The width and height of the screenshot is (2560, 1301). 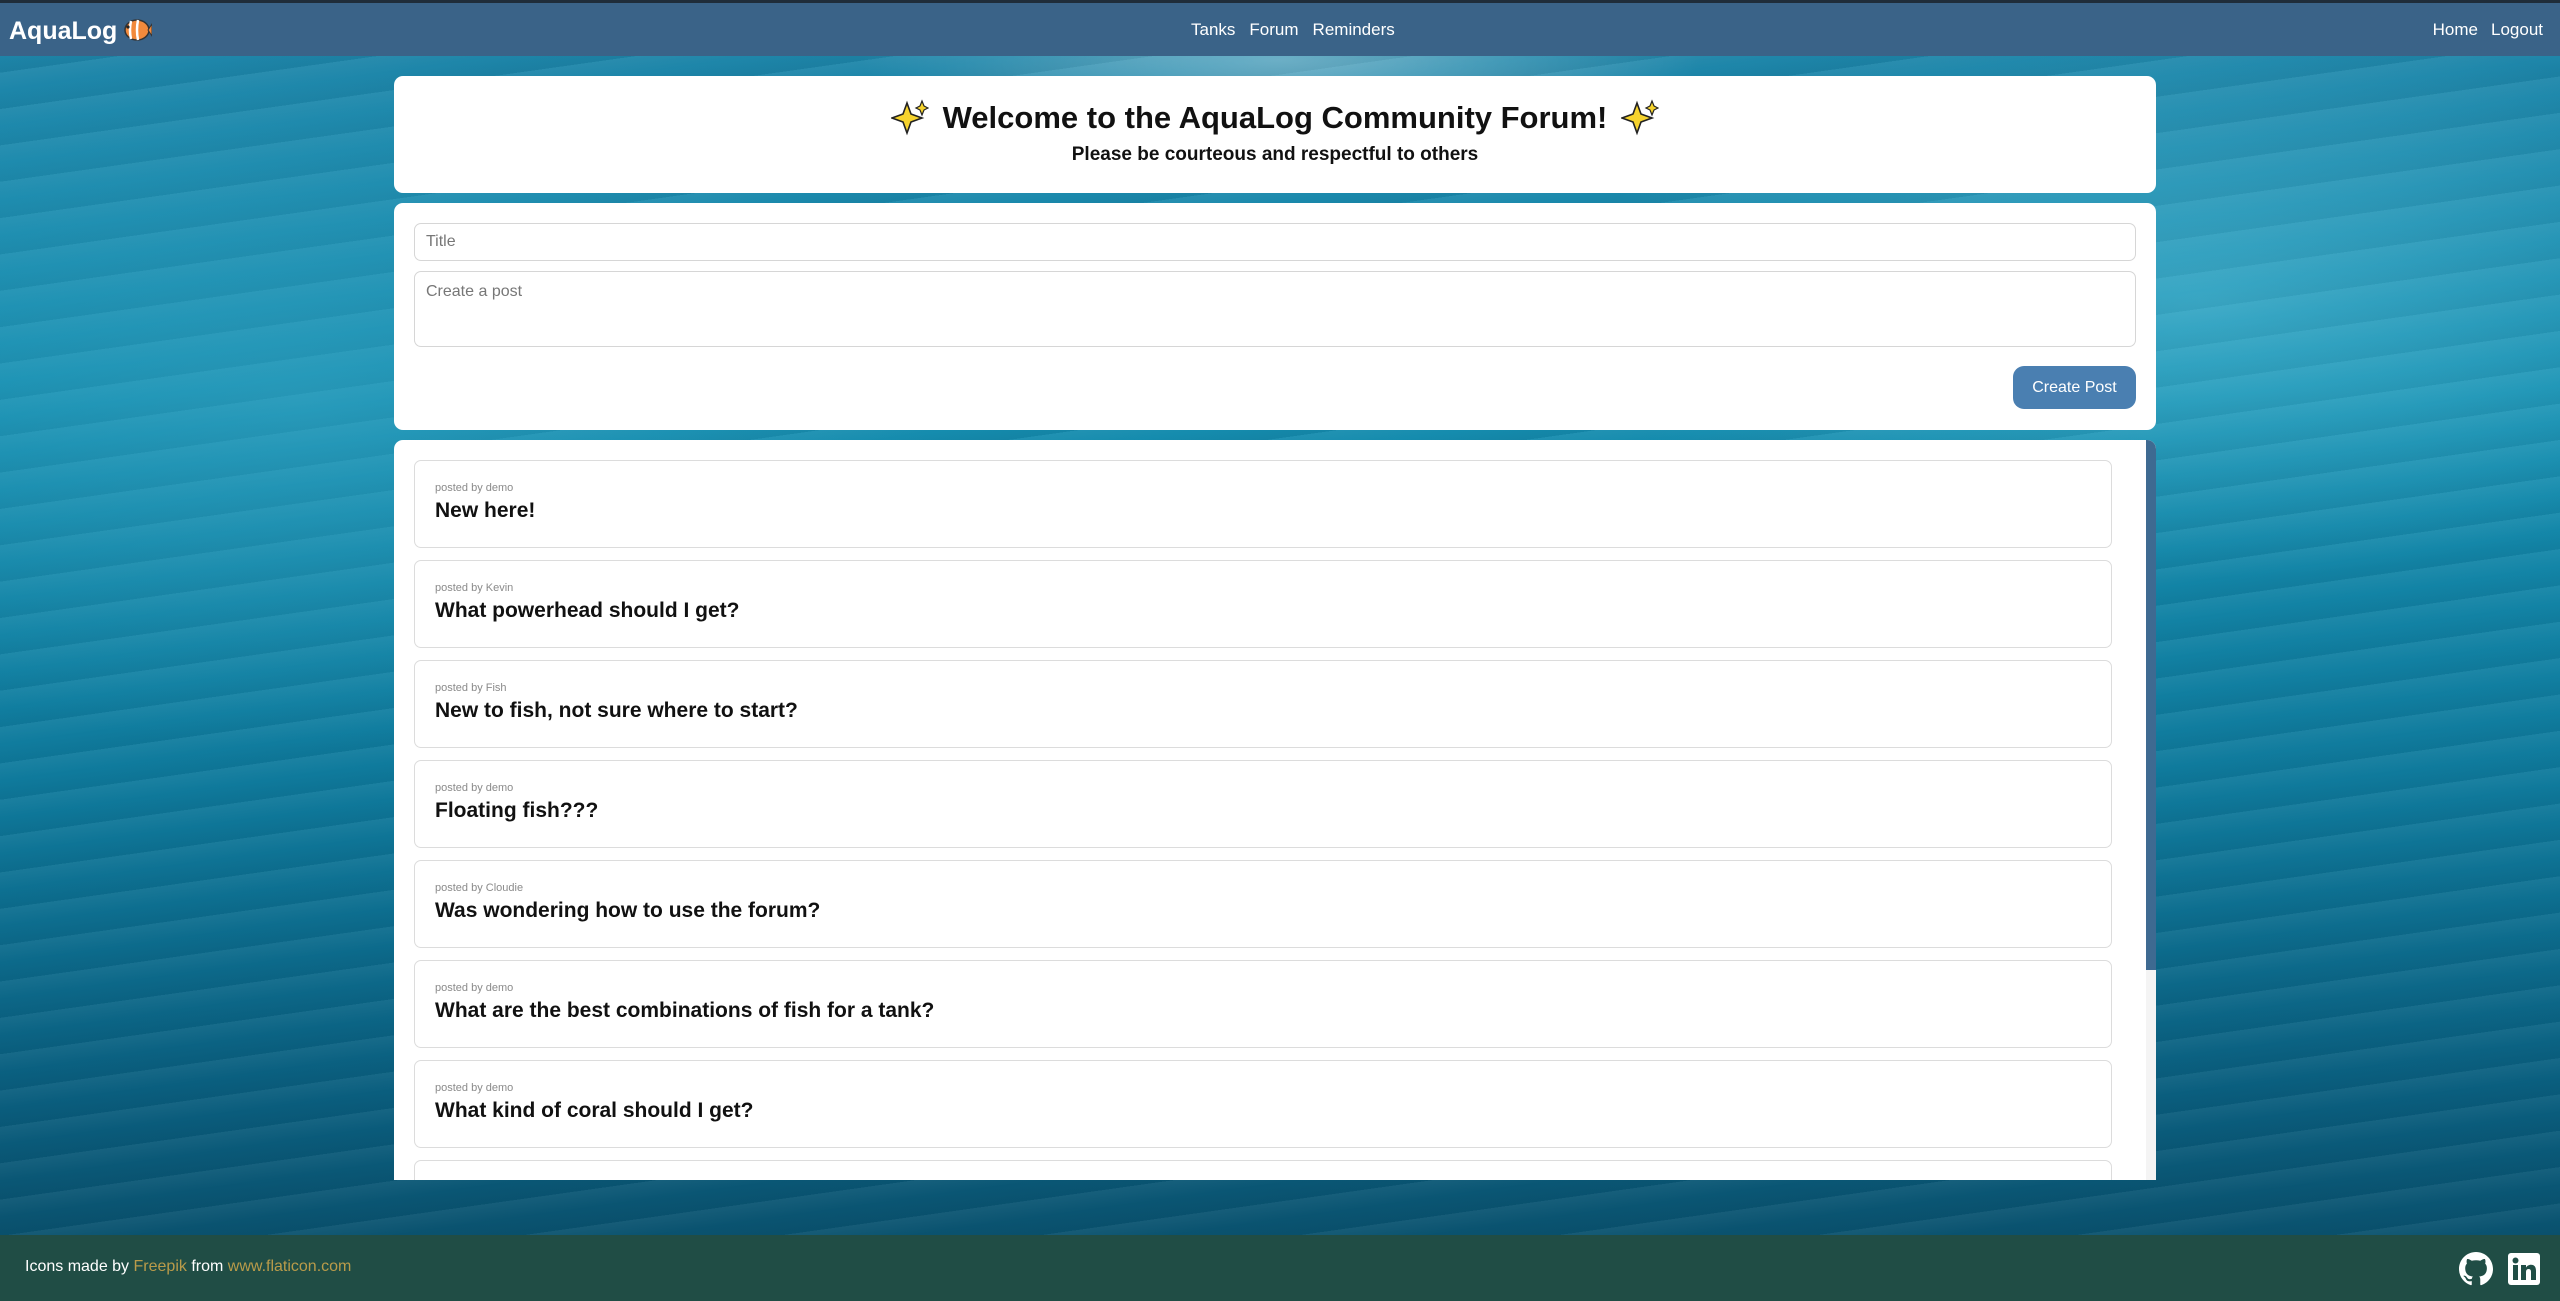 What do you see at coordinates (594, 1110) in the screenshot?
I see `post-title: What kind of coral should I get?` at bounding box center [594, 1110].